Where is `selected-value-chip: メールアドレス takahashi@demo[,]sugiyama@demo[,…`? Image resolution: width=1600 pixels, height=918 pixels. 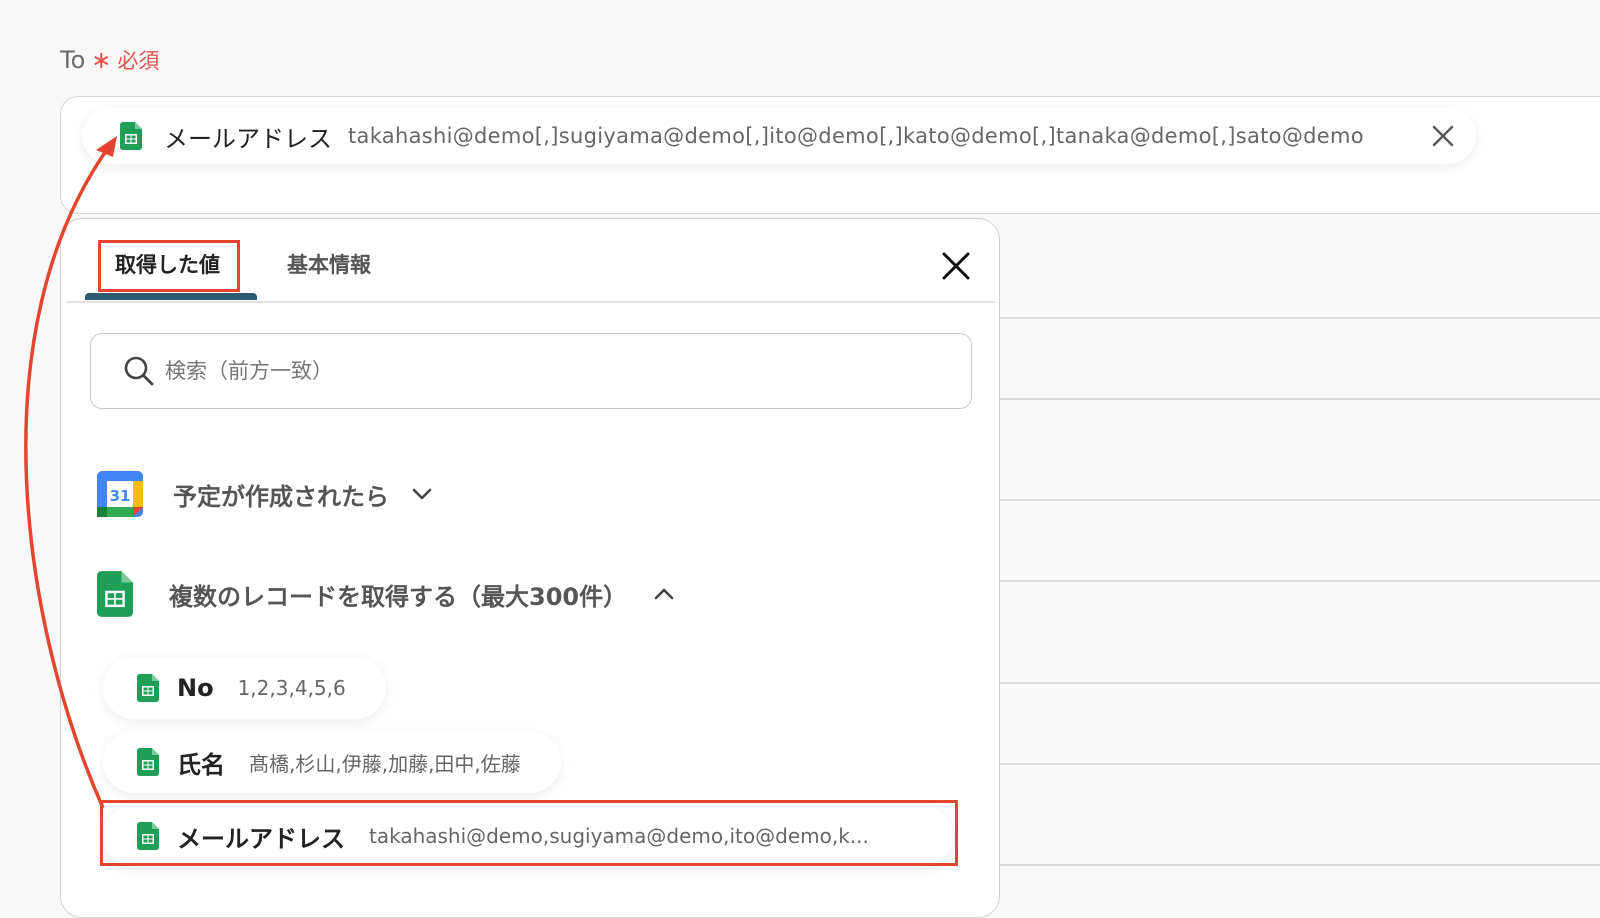
selected-value-chip: メールアドレス takahashi@demo[,]sugiyama@demo[,… is located at coordinates (779, 136).